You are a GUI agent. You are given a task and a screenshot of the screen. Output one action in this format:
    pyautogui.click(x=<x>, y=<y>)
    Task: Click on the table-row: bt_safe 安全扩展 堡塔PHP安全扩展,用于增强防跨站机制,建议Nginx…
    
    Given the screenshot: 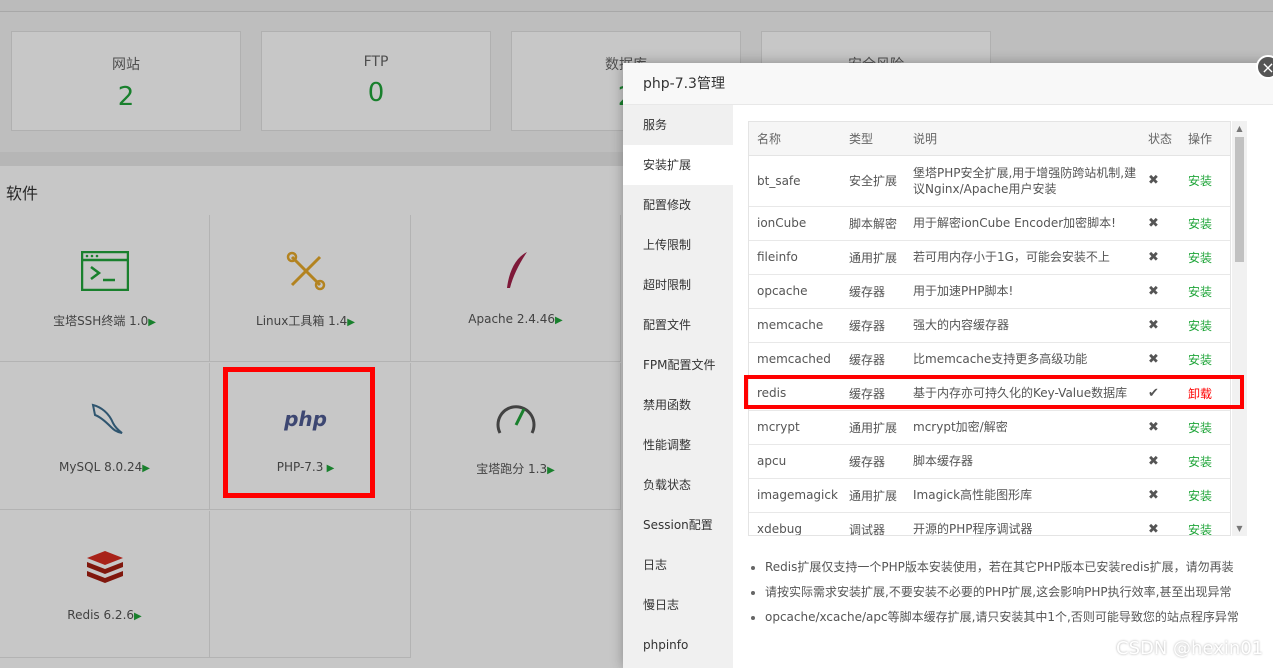 What is the action you would take?
    pyautogui.click(x=989, y=181)
    